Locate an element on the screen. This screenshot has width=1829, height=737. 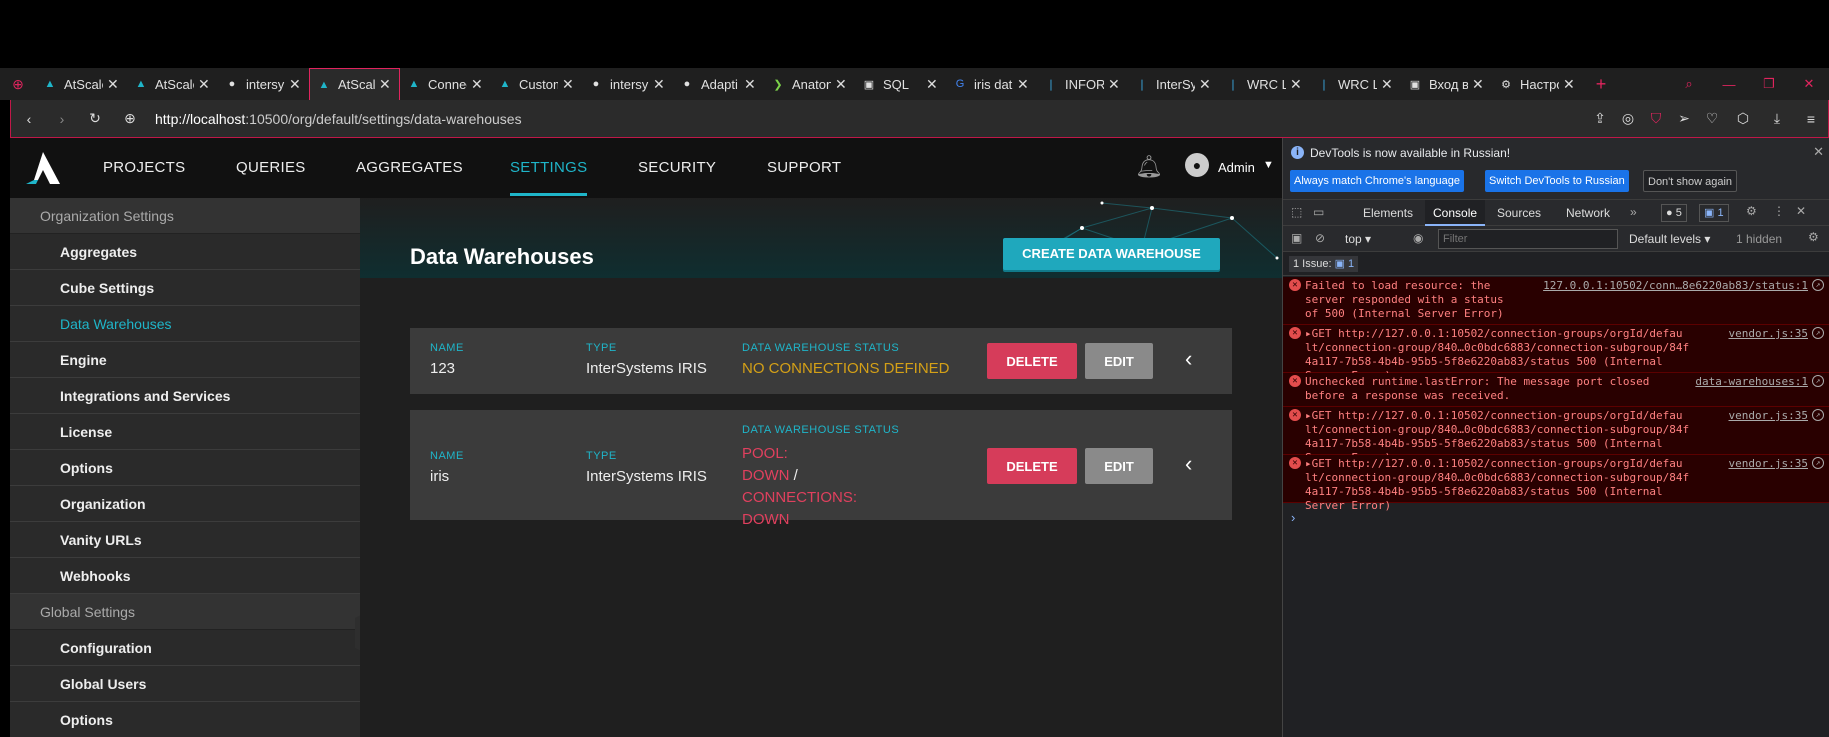
tab-console: Console is located at coordinates (1455, 213).